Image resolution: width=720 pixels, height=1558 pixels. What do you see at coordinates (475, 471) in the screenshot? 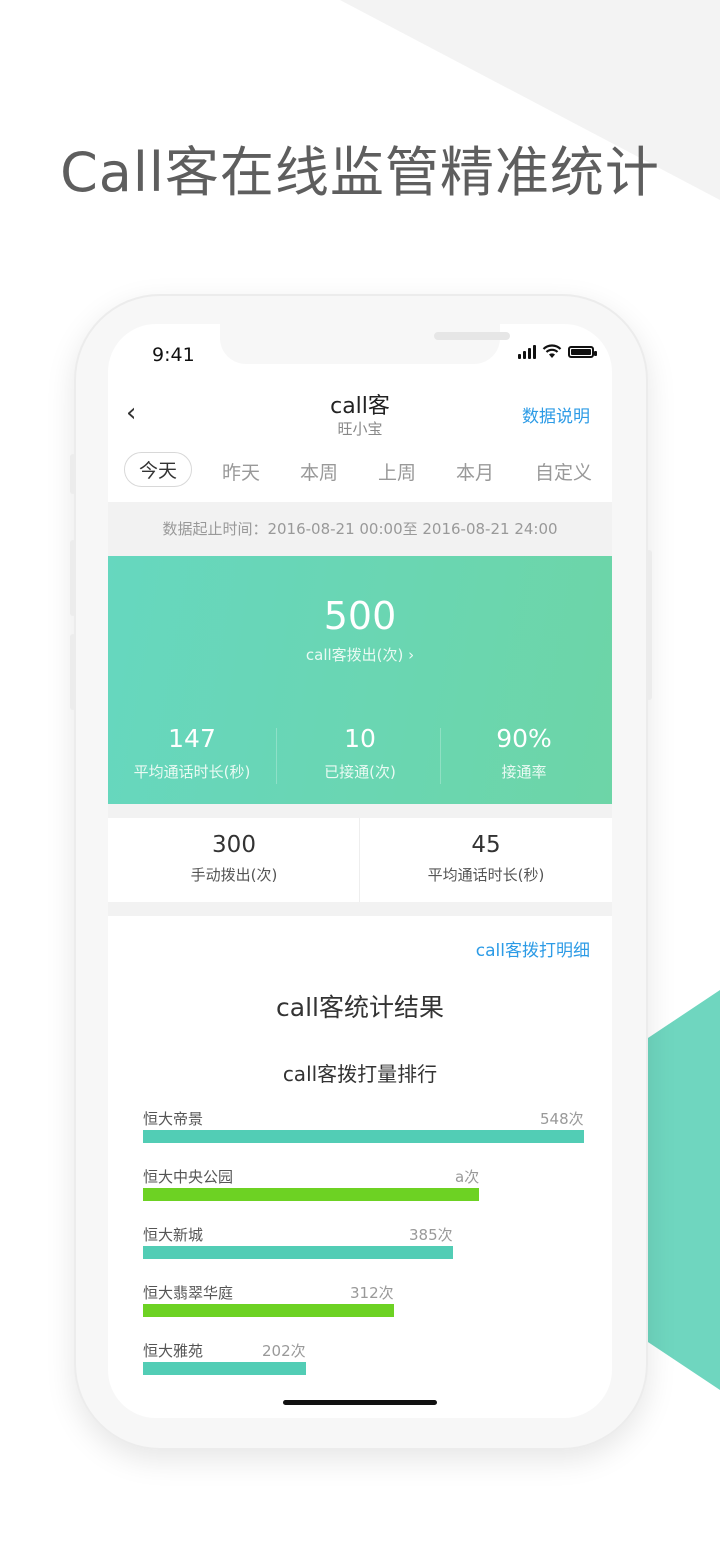
I see `tab-this-month: 本月` at bounding box center [475, 471].